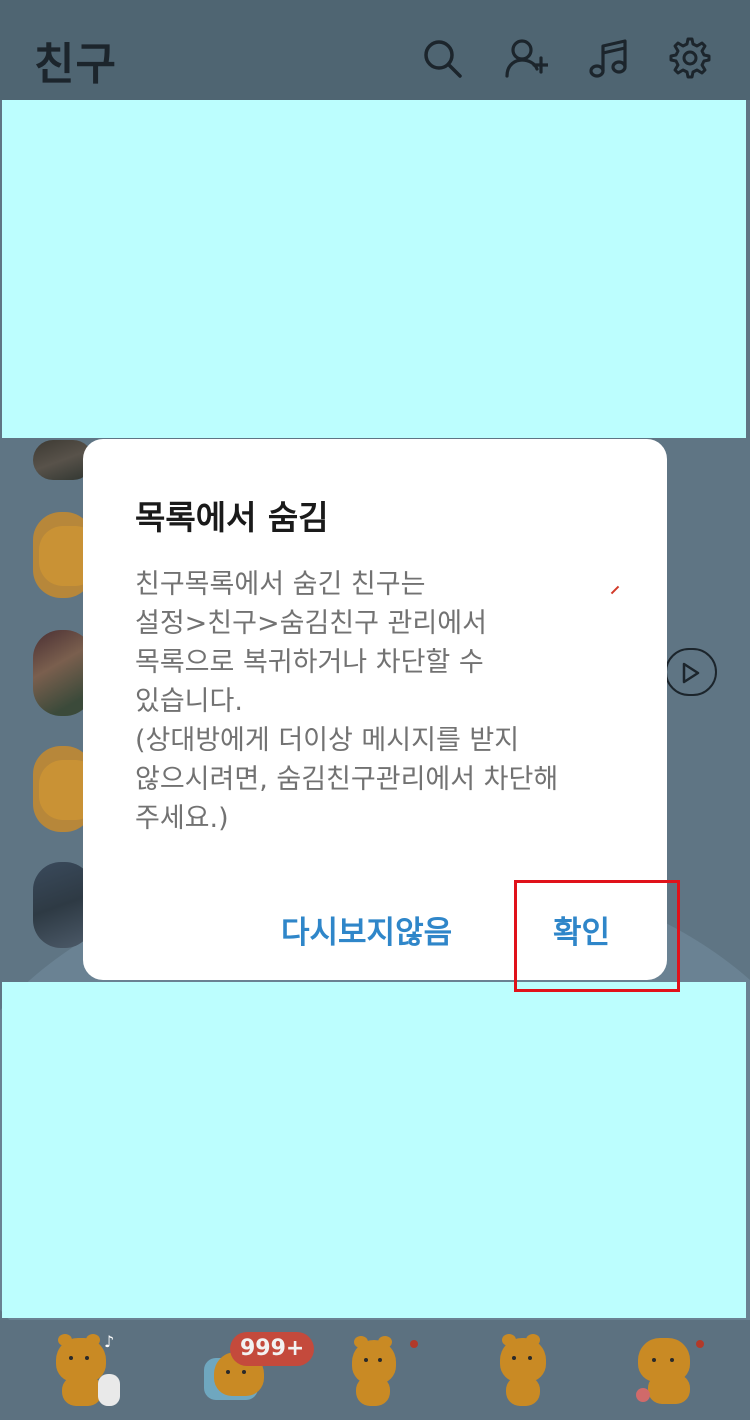  I want to click on bunny-friend-icon, so click(109, 1390).